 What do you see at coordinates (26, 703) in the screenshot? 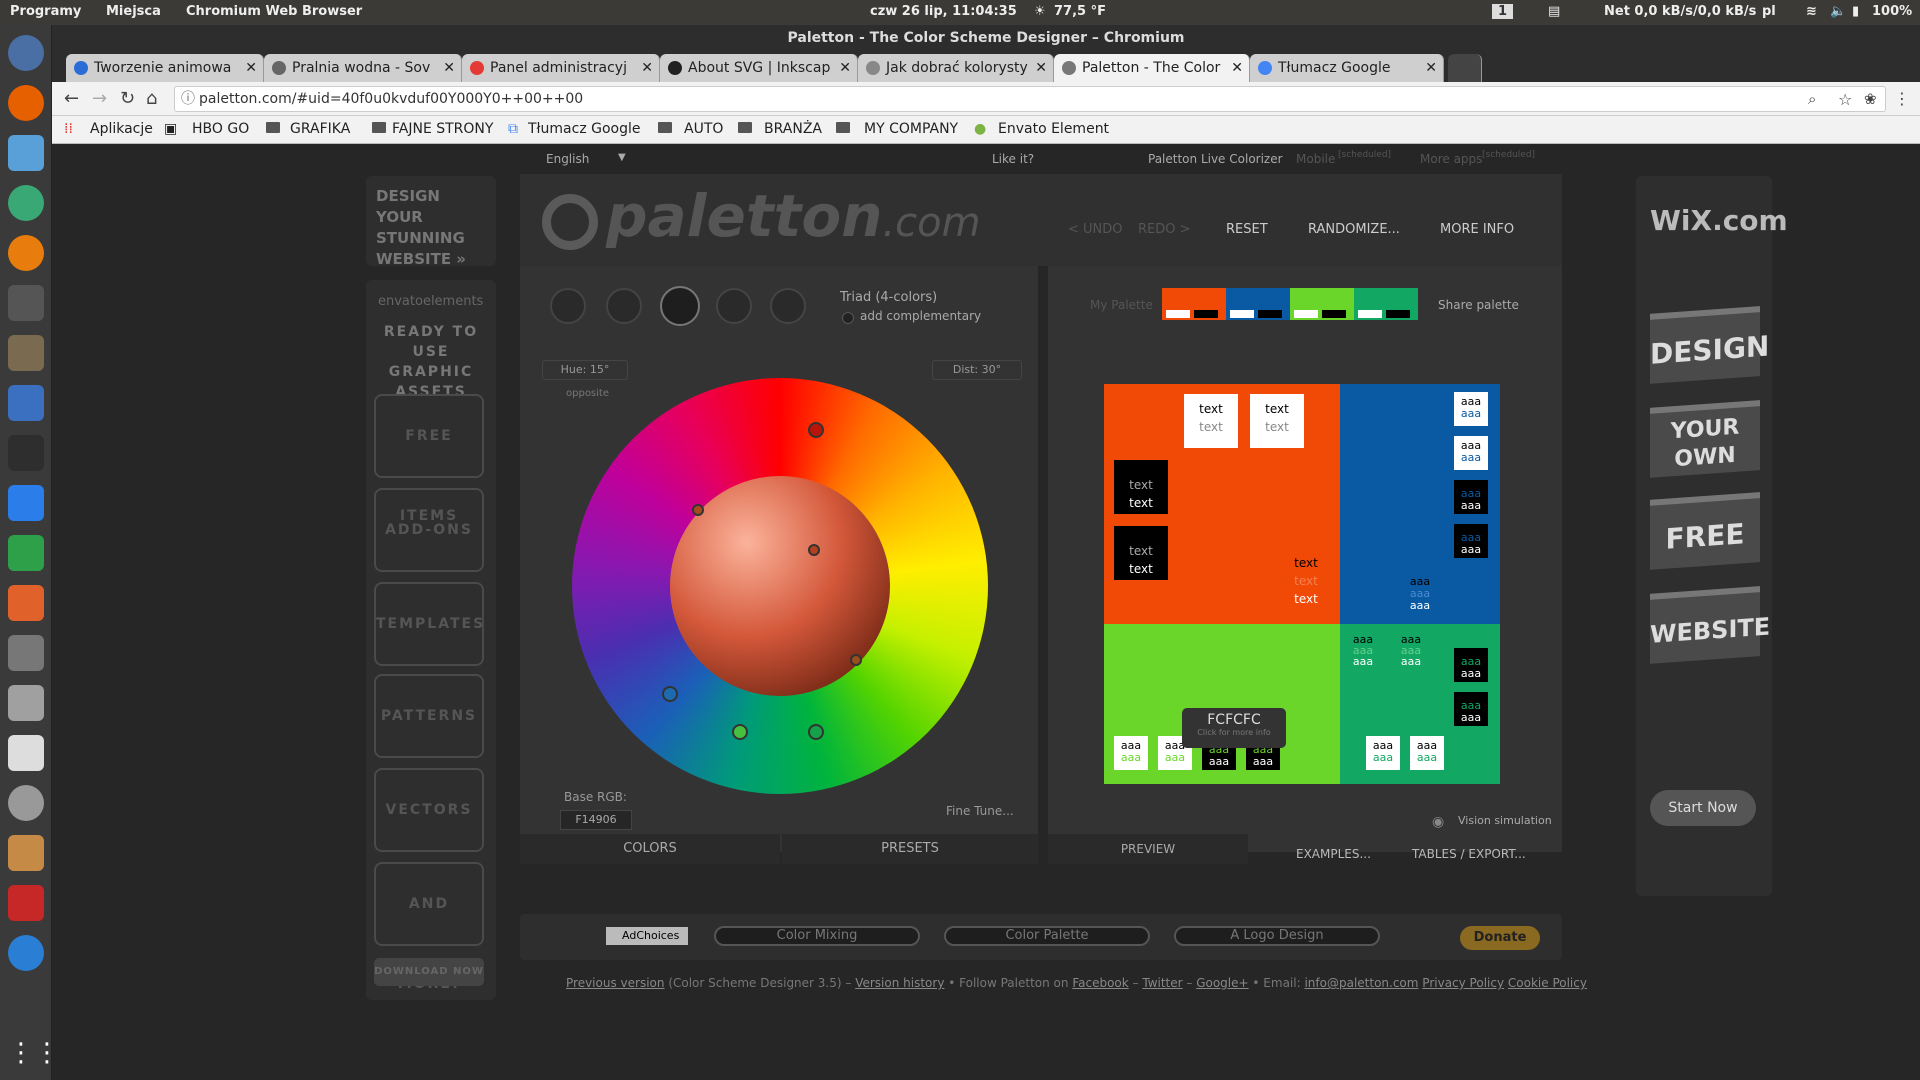
I see `archive-icon` at bounding box center [26, 703].